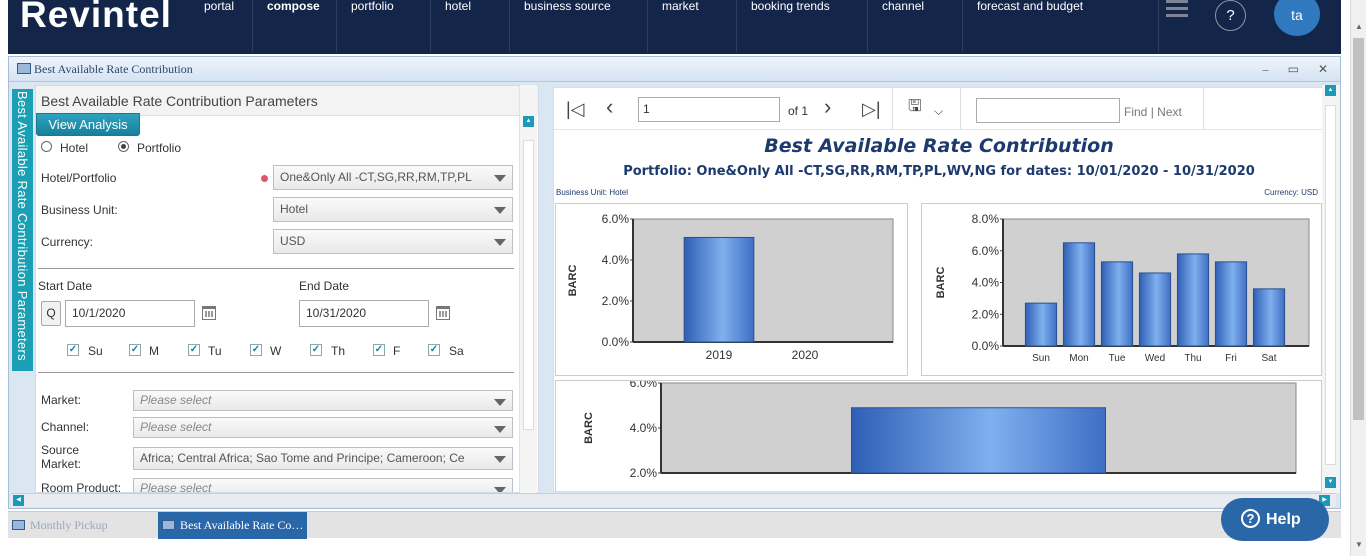  I want to click on hotel-portfolio-select: One&Only All -CT,SG,RR,RM,TP,PL, so click(393, 177).